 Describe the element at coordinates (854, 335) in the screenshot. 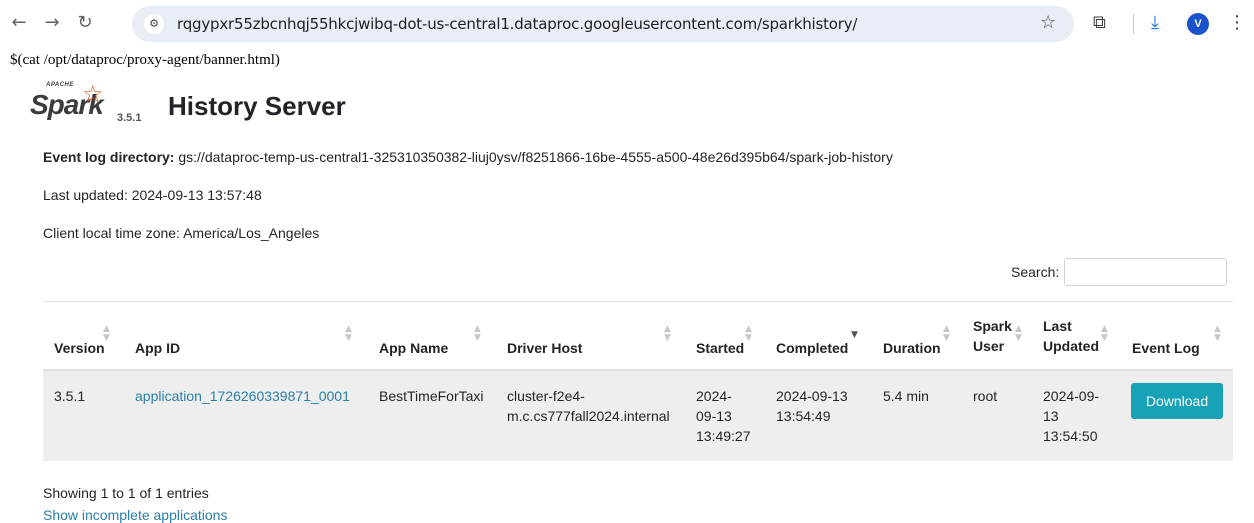

I see `sort-desc-icon: ▼` at that location.